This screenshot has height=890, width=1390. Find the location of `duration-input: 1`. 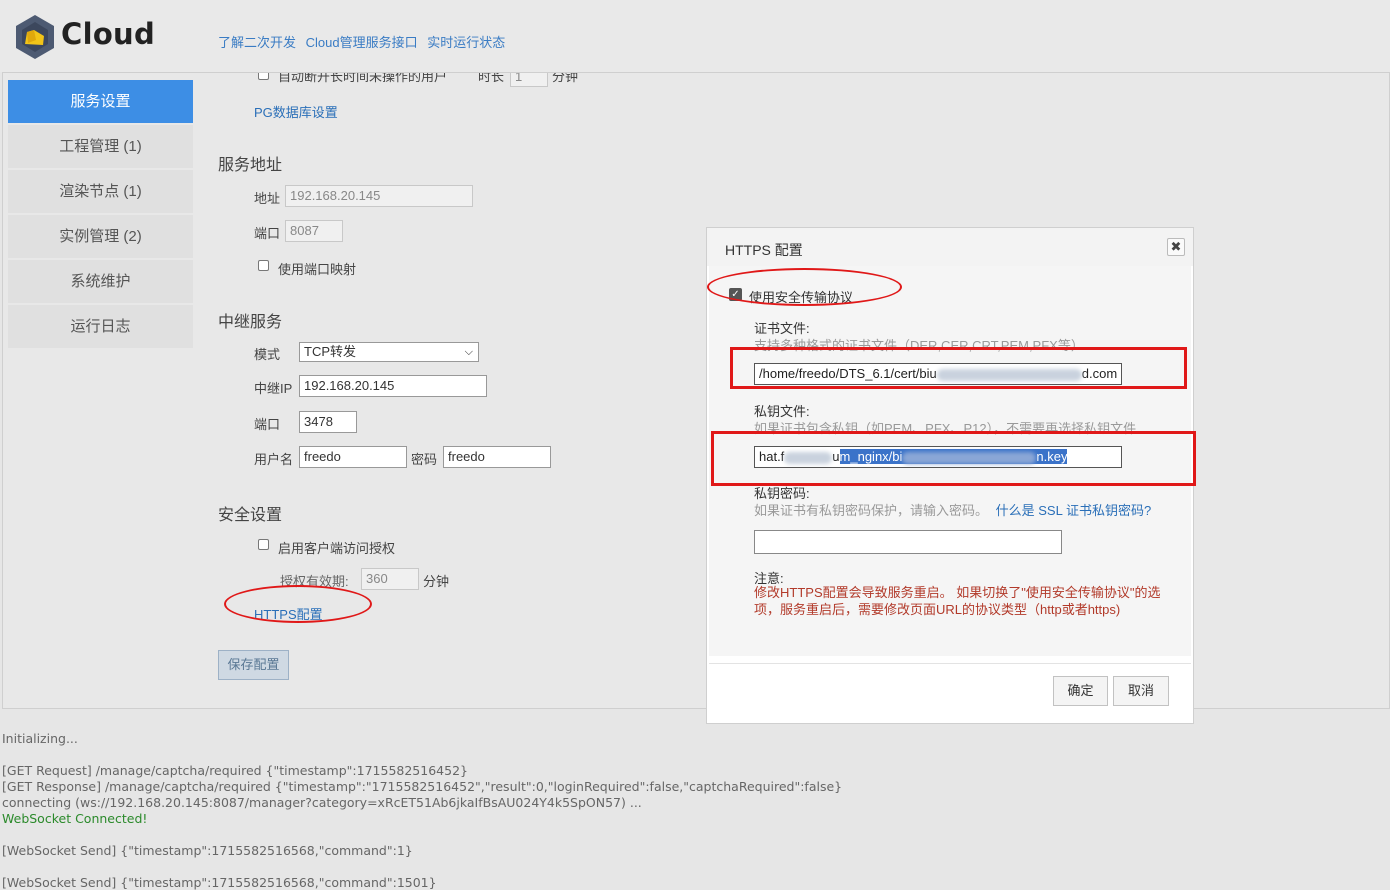

duration-input: 1 is located at coordinates (529, 80).